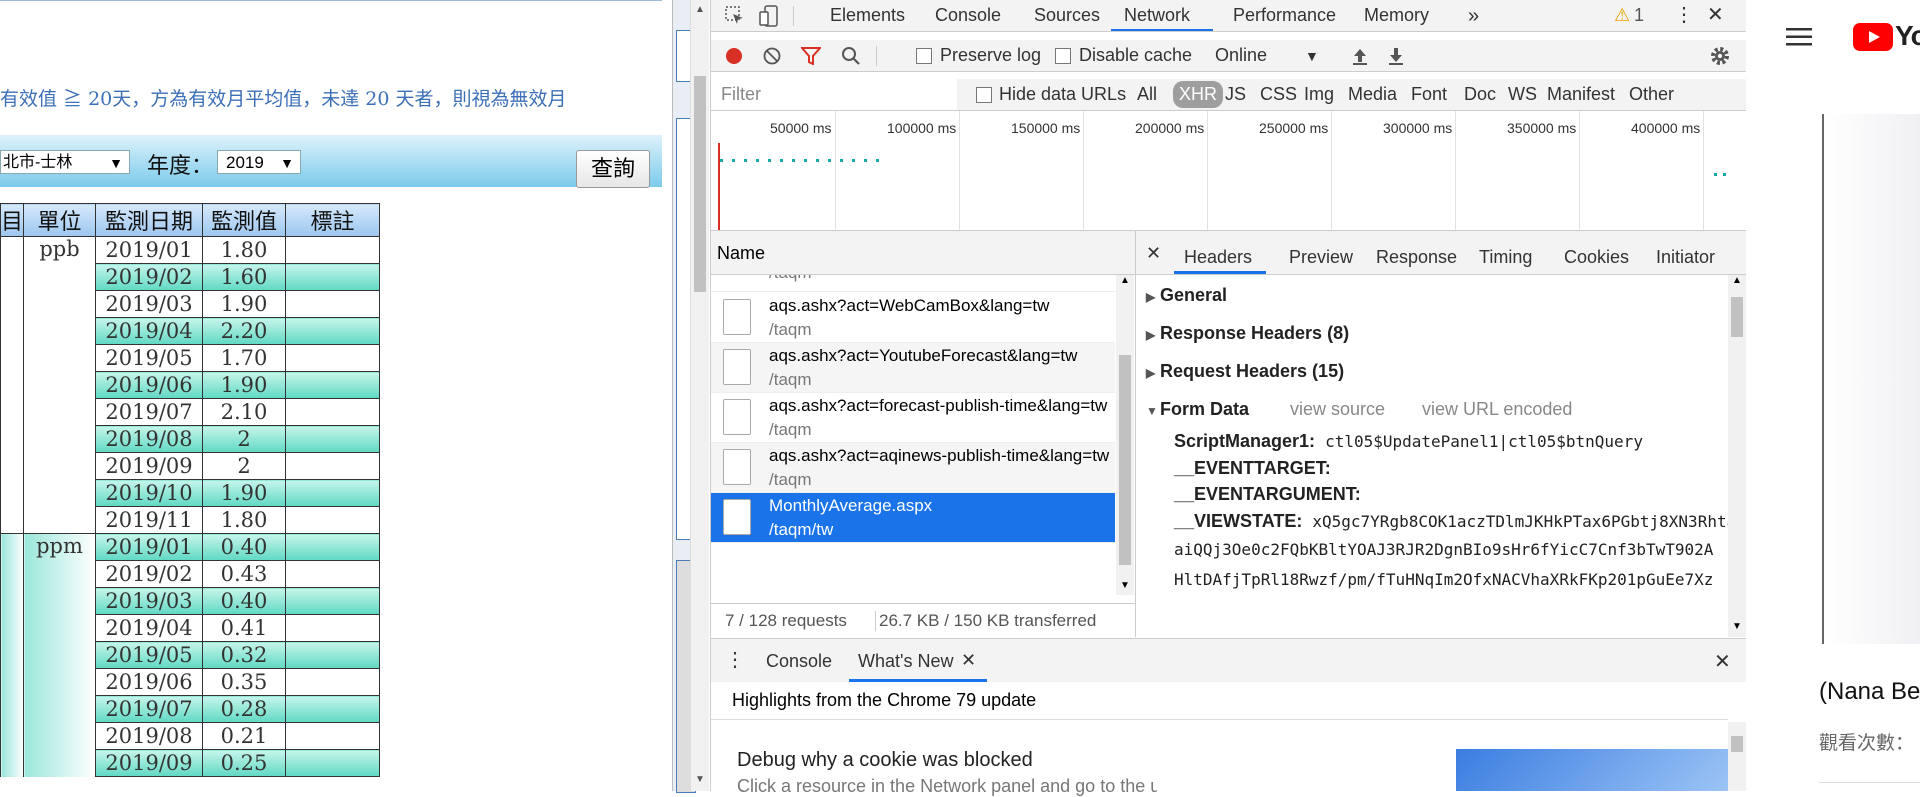 Image resolution: width=1920 pixels, height=797 pixels. Describe the element at coordinates (1596, 257) in the screenshot. I see `tab-cookies: Cookies` at that location.